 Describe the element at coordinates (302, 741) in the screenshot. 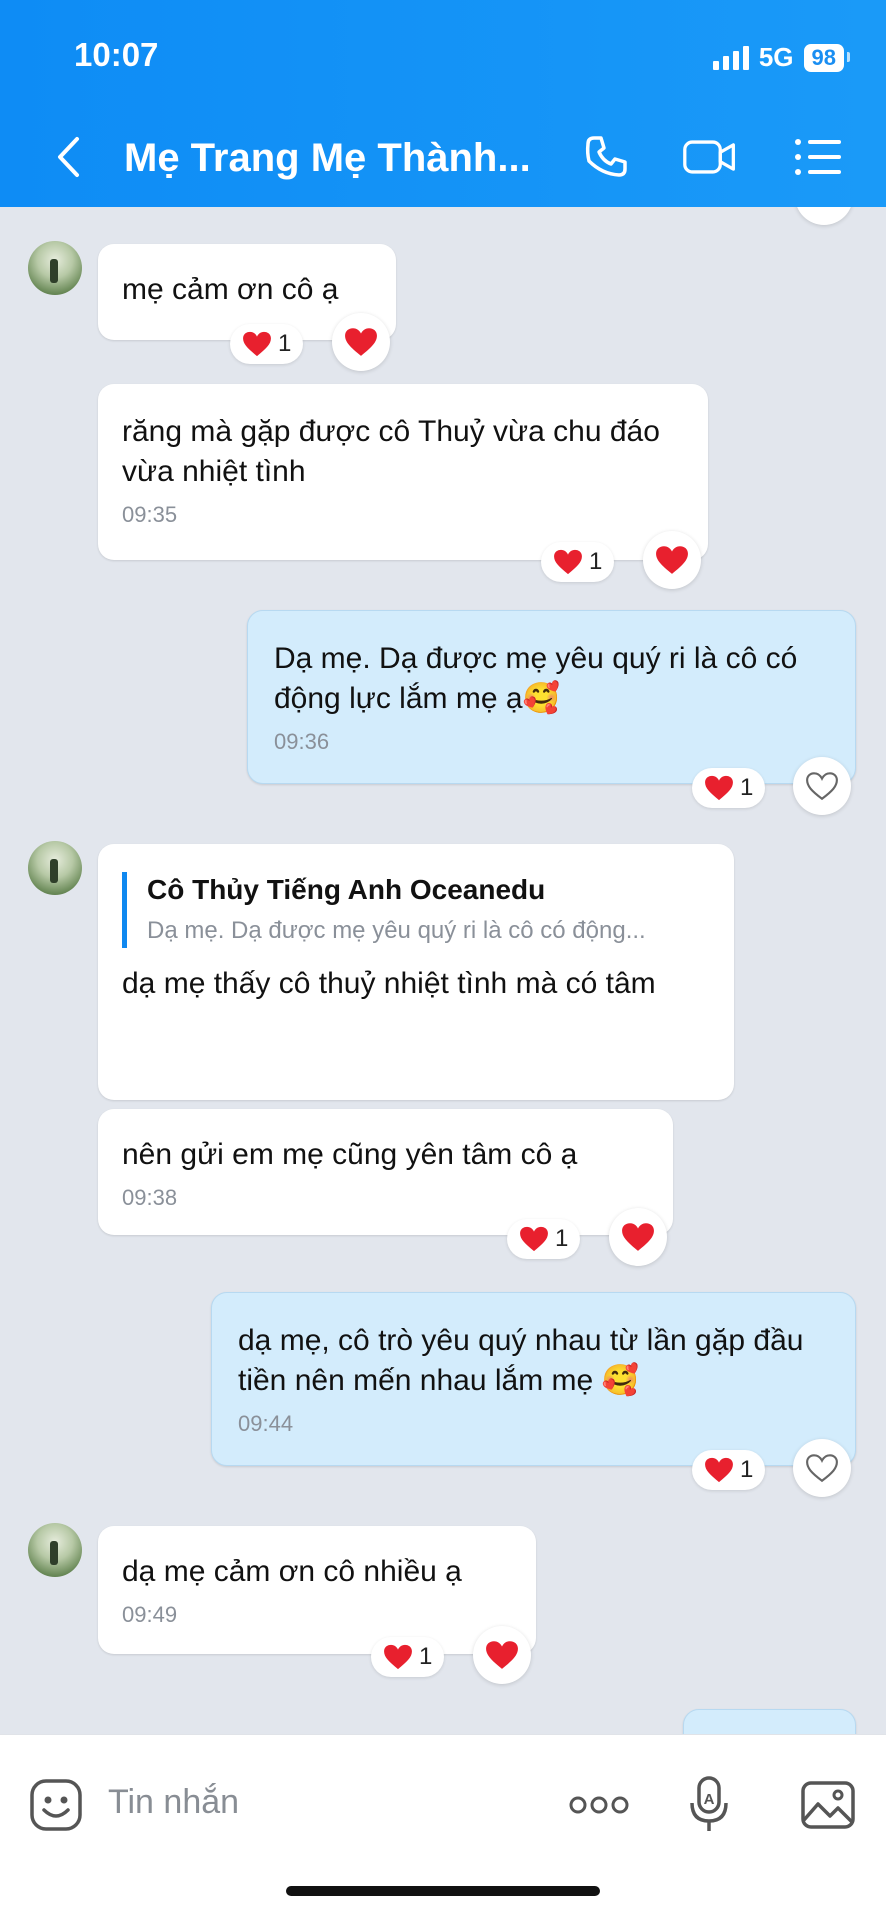

I see `message-time: 09:36` at that location.